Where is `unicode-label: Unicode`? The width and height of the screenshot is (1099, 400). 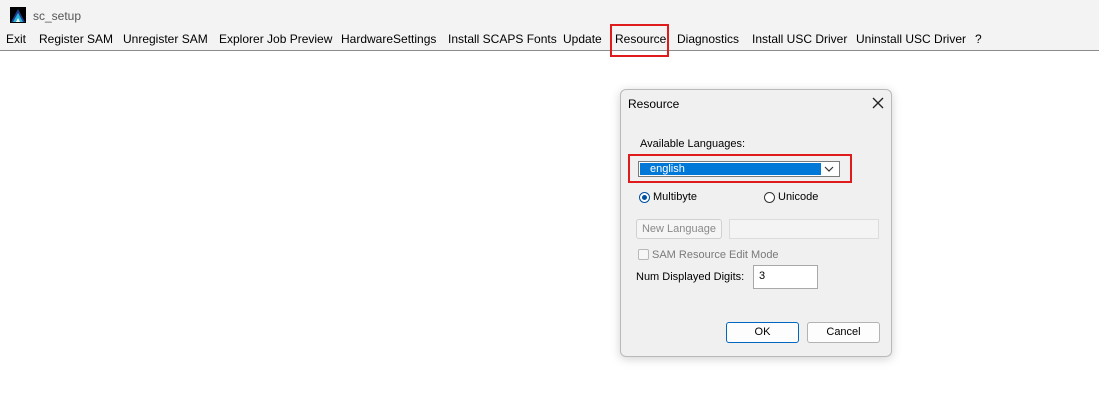
unicode-label: Unicode is located at coordinates (798, 197).